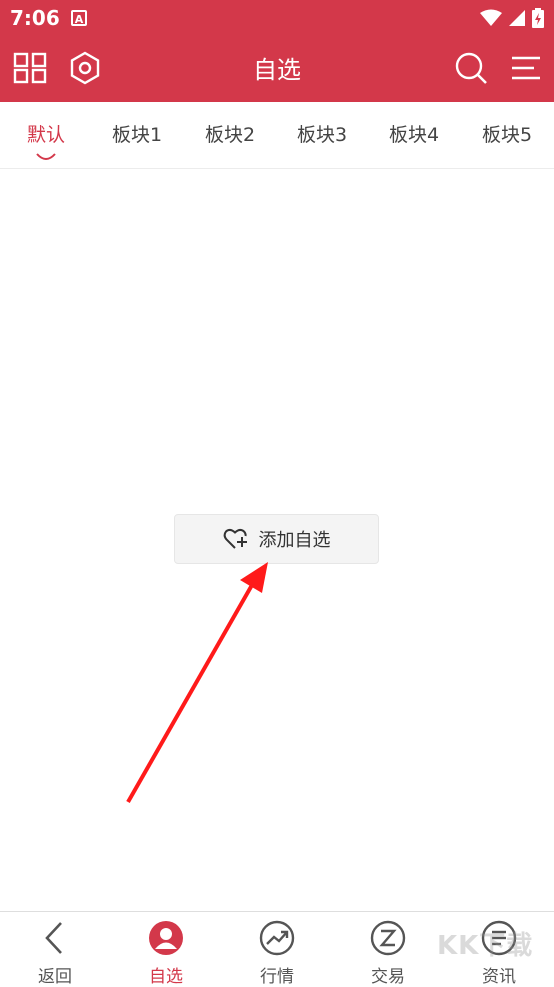 The height and width of the screenshot is (987, 554). I want to click on nav-label: 交易, so click(388, 977).